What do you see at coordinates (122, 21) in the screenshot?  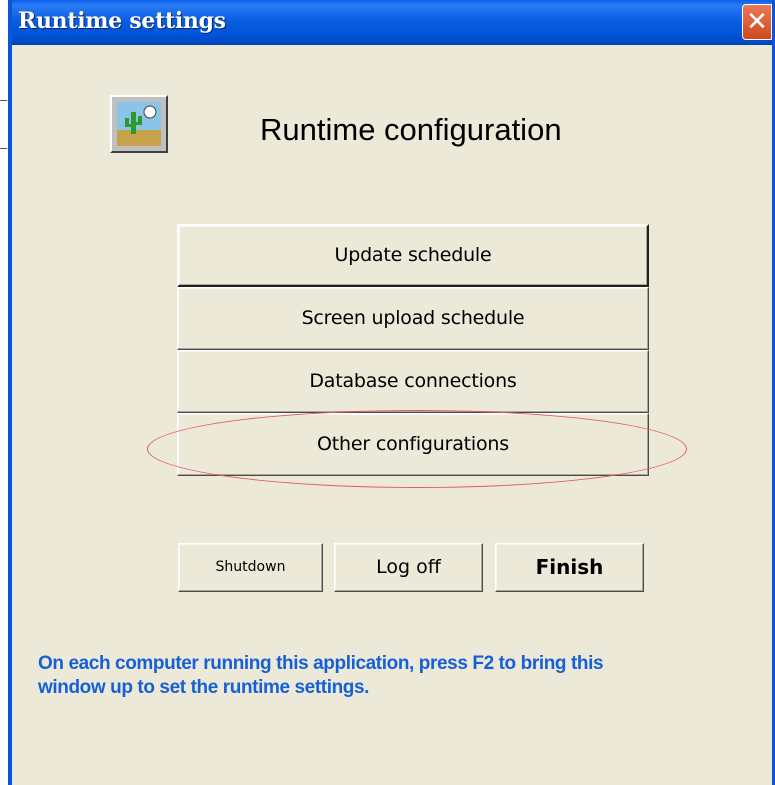 I see `window-title: Runtime settings` at bounding box center [122, 21].